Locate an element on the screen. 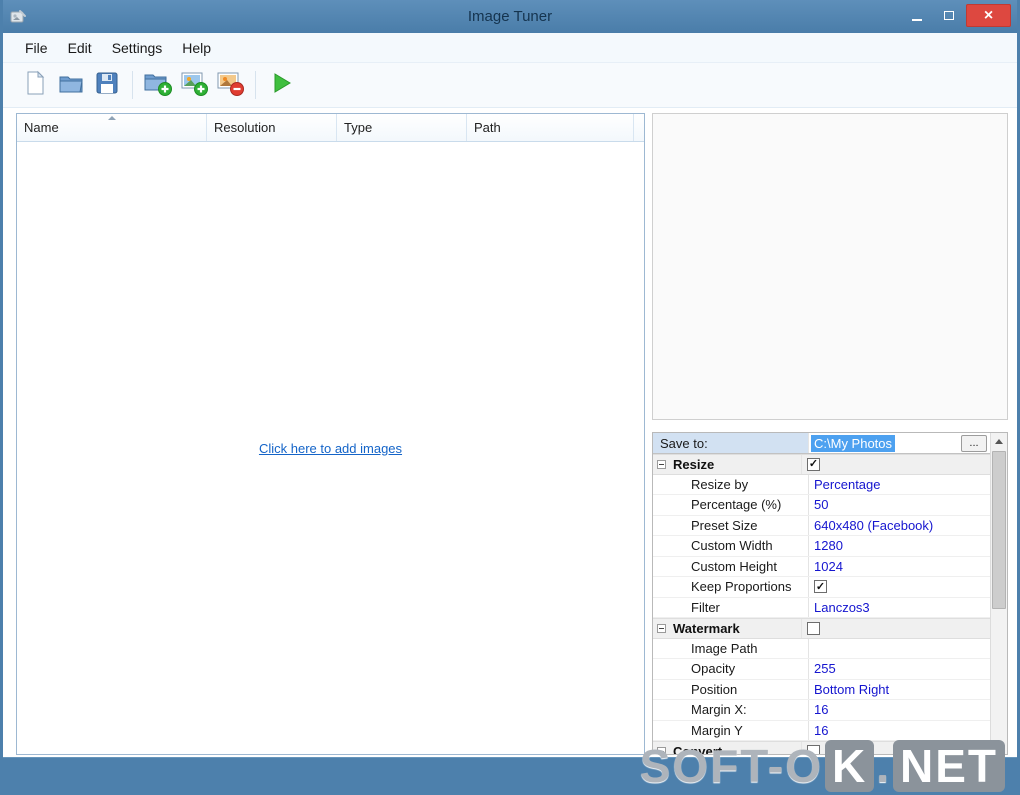  group-value-cell is located at coordinates (895, 628).